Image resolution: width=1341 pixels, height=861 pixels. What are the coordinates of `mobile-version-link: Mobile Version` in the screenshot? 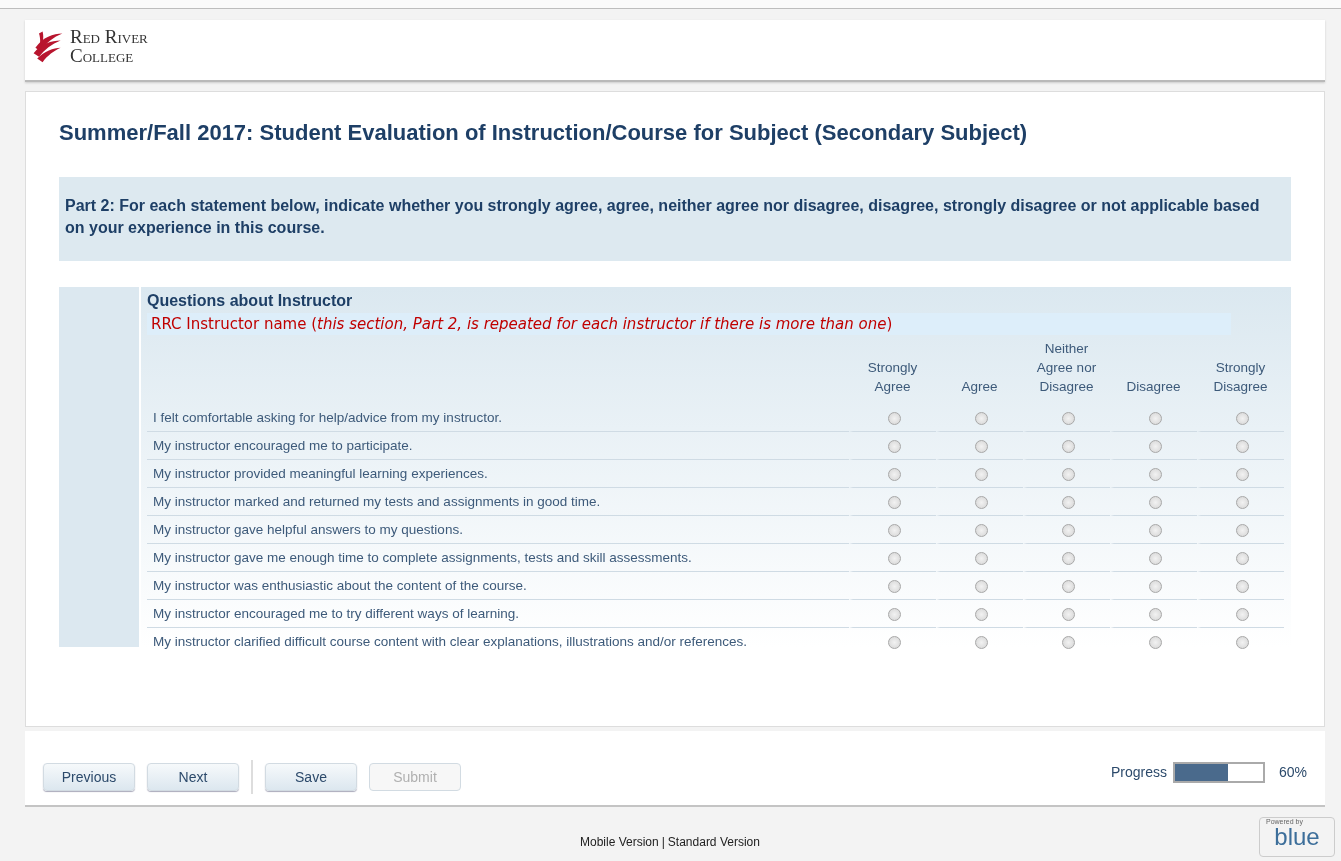 It's located at (619, 842).